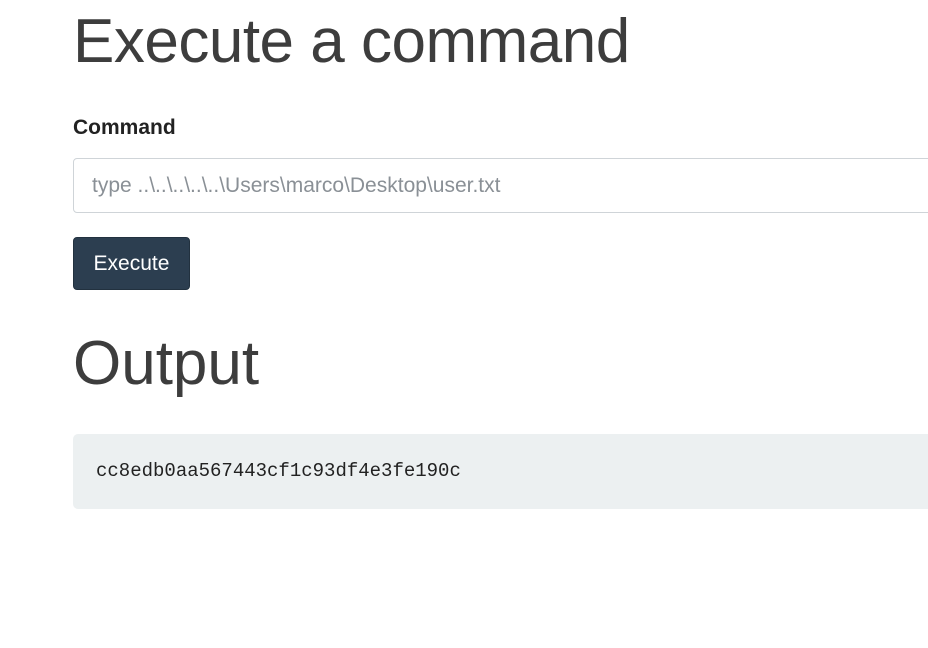 The height and width of the screenshot is (648, 928). I want to click on command-input, so click(500, 185).